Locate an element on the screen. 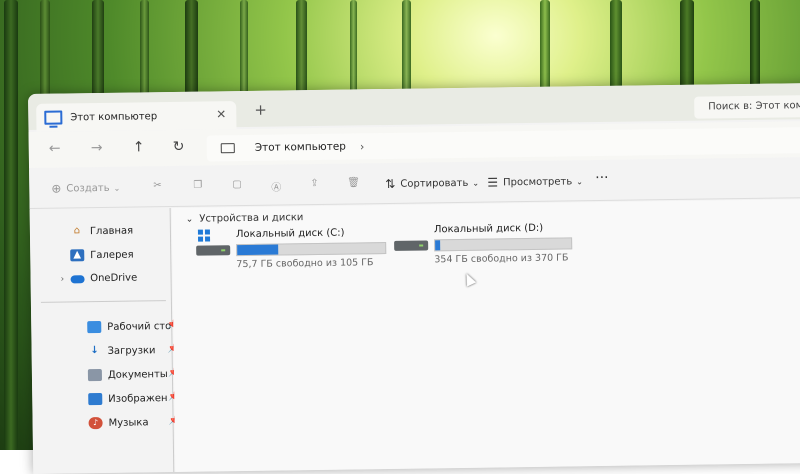 This screenshot has width=800, height=474. delete-icon: 🗑 is located at coordinates (353, 182).